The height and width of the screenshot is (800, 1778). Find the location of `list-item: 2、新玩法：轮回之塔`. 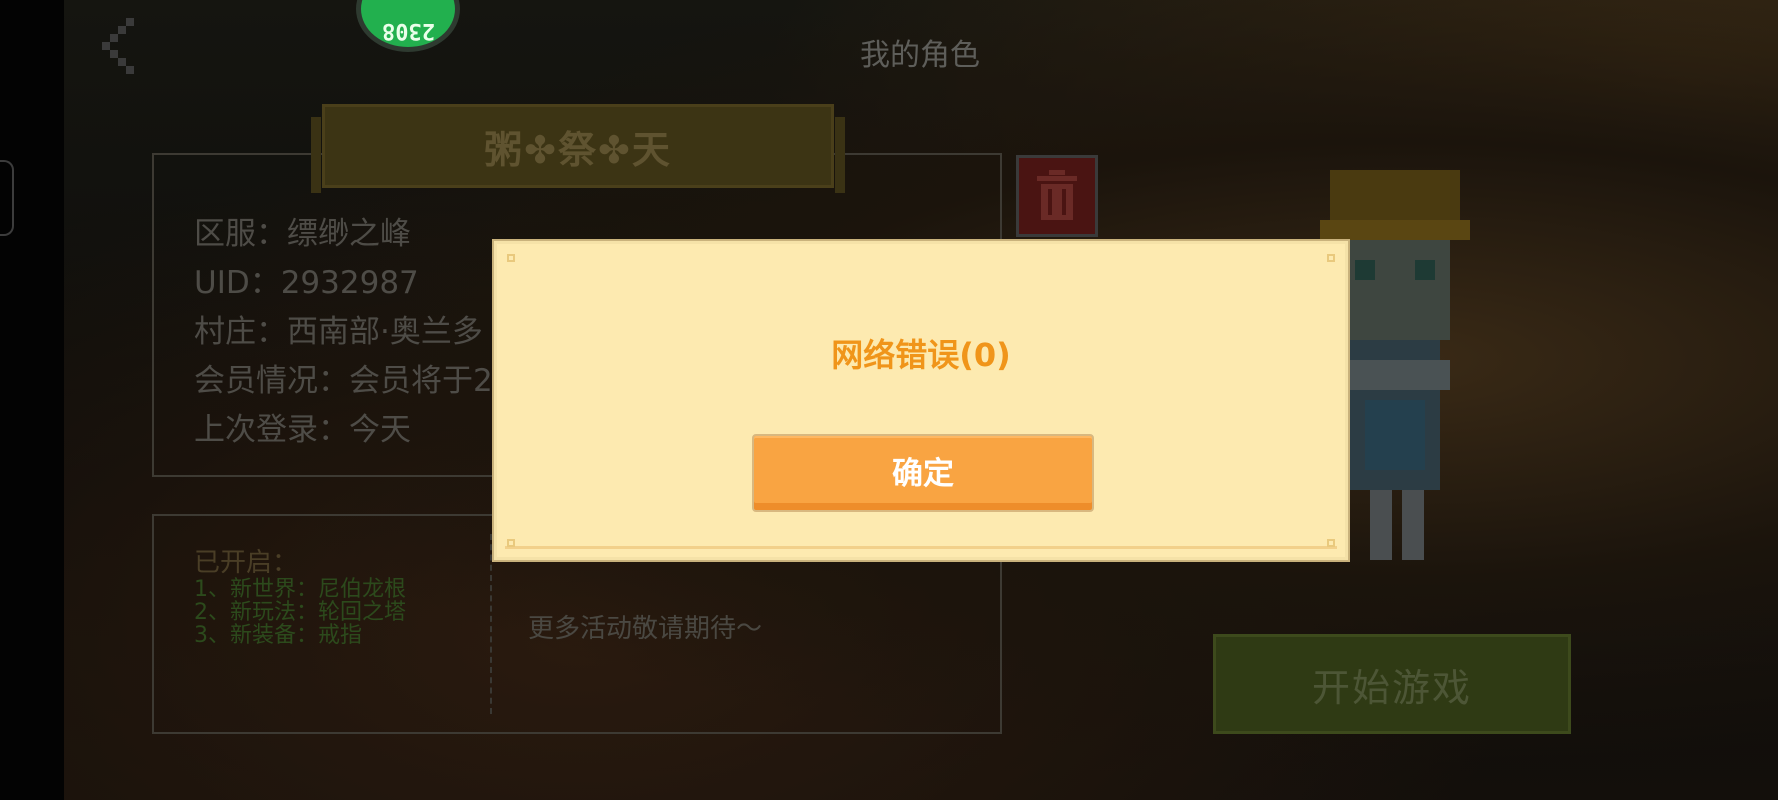

list-item: 2、新玩法：轮回之塔 is located at coordinates (300, 612).